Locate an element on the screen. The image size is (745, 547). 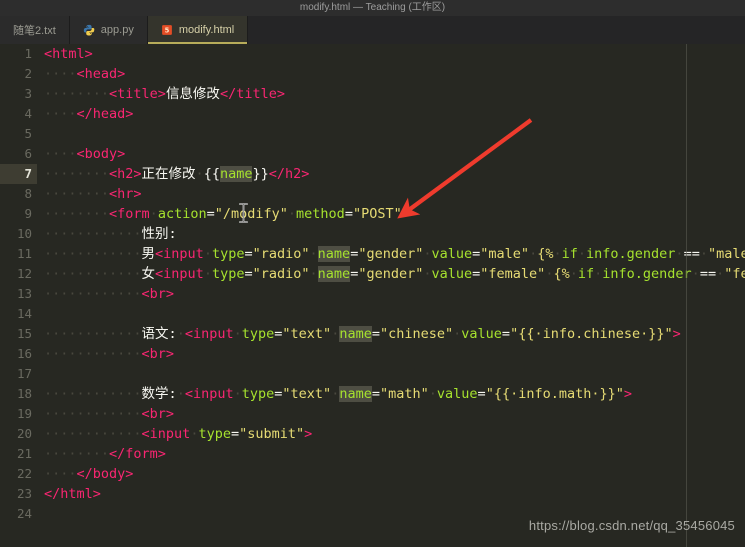
code-line: 16 ············<br> is located at coordinates (372, 354).